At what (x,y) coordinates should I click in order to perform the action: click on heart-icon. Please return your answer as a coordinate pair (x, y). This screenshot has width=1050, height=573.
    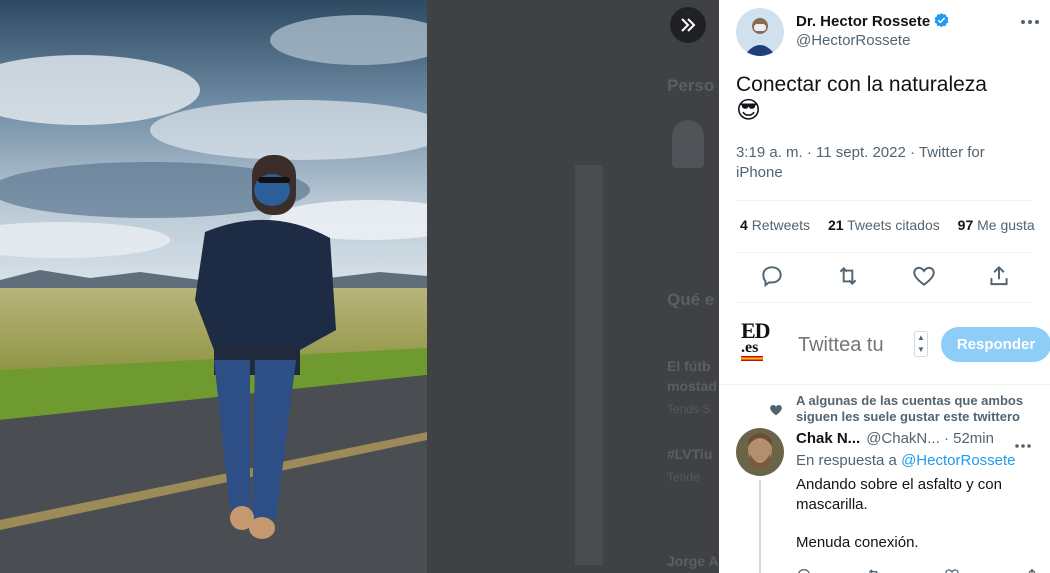
    Looking at the image, I should click on (776, 410).